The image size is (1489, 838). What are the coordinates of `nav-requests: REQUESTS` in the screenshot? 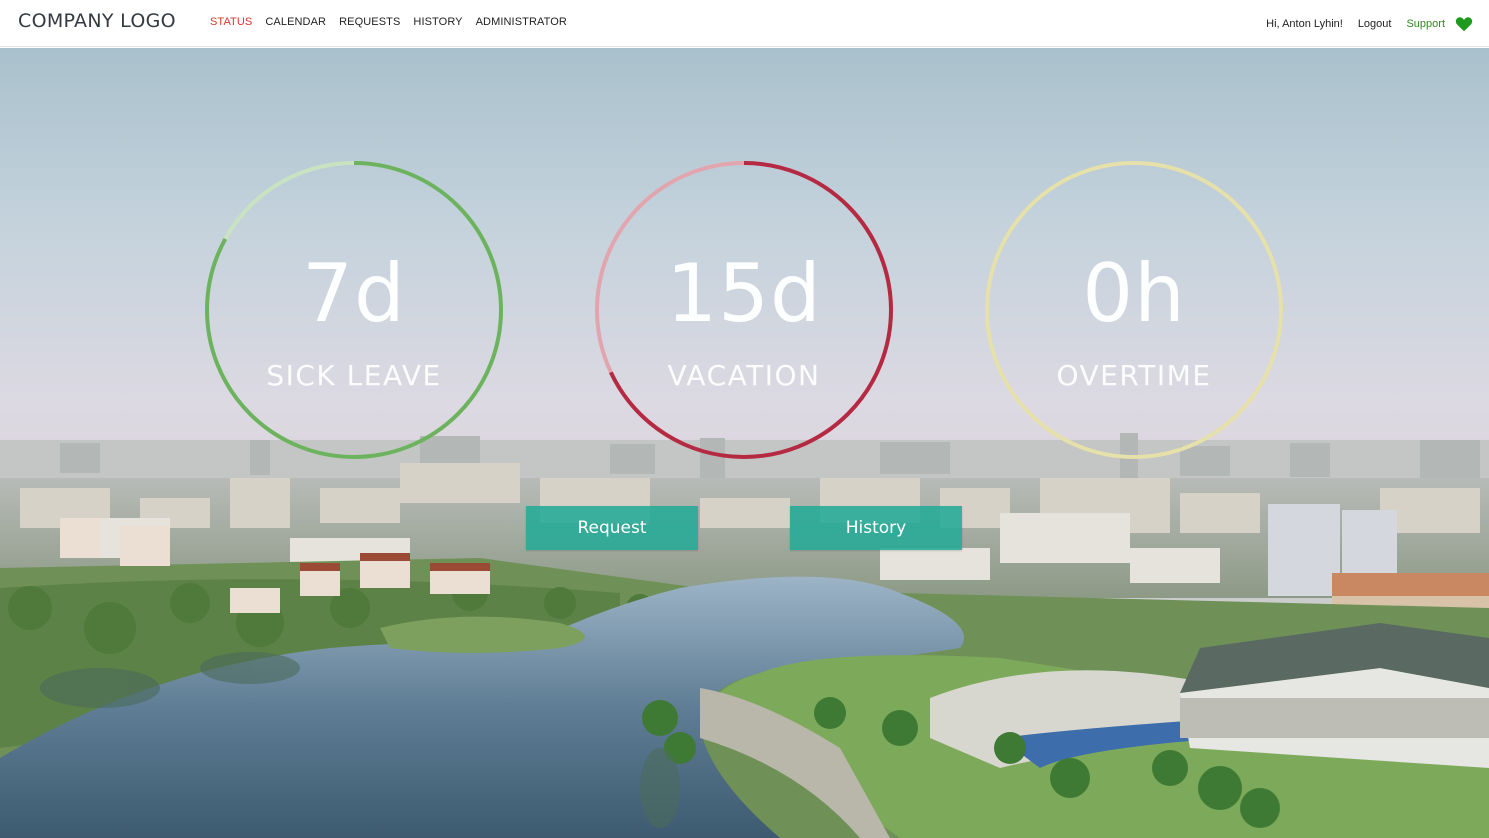 It's located at (369, 22).